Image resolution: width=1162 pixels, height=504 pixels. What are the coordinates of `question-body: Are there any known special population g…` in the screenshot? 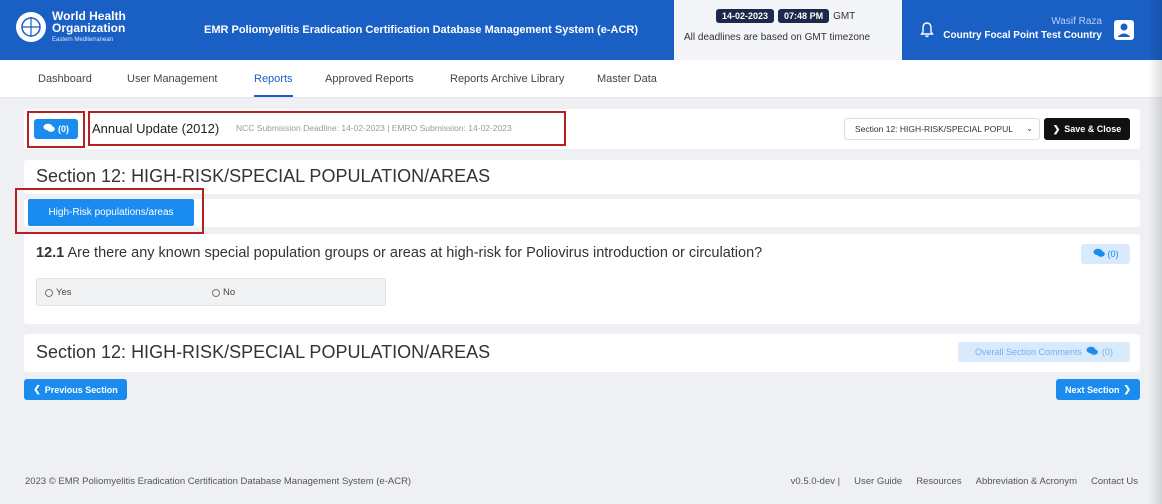 It's located at (415, 253).